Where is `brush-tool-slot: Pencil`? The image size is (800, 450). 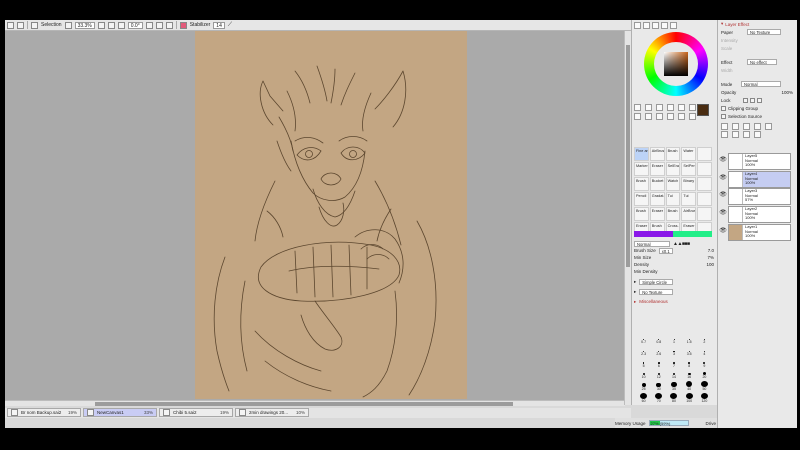
brush-tool-slot: Pencil is located at coordinates (641, 199).